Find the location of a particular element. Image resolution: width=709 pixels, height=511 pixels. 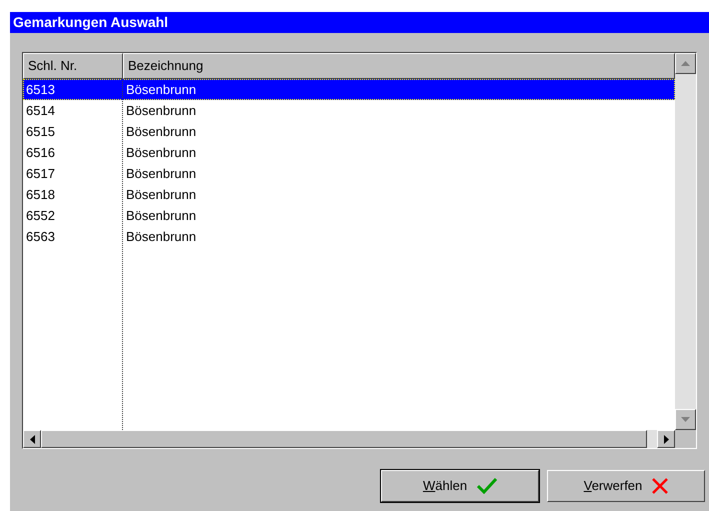

scroll-left-button is located at coordinates (32, 439).